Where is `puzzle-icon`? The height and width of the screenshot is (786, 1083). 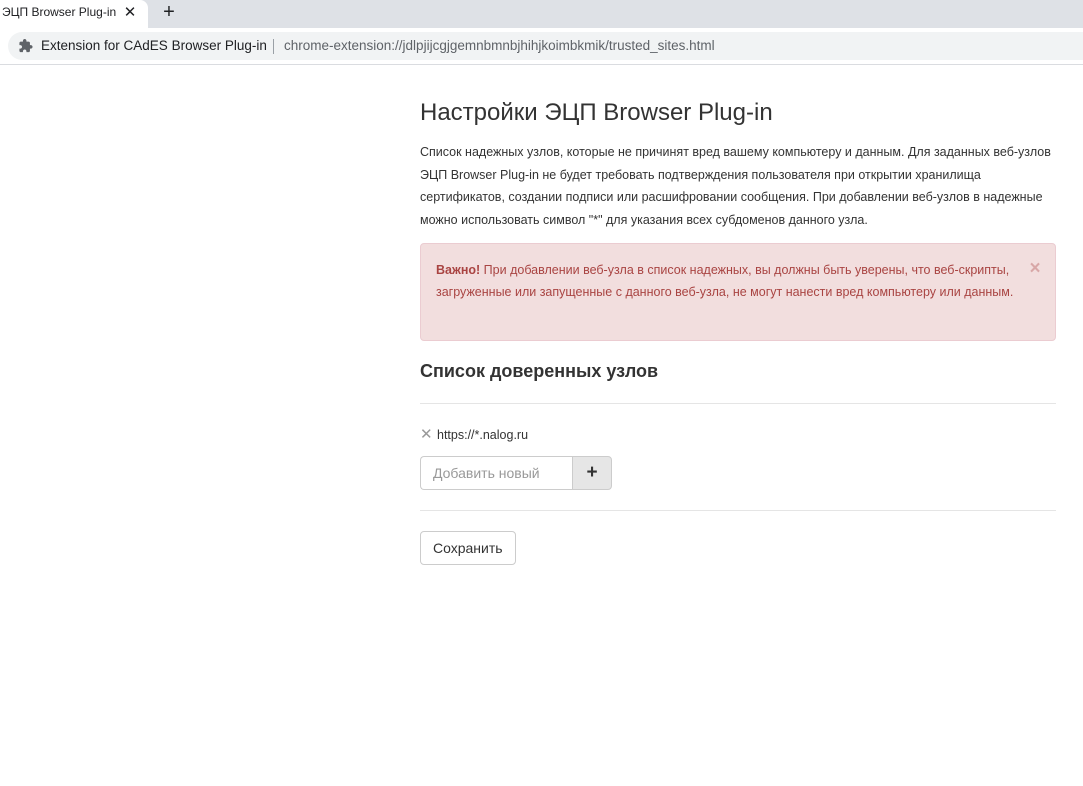 puzzle-icon is located at coordinates (26, 46).